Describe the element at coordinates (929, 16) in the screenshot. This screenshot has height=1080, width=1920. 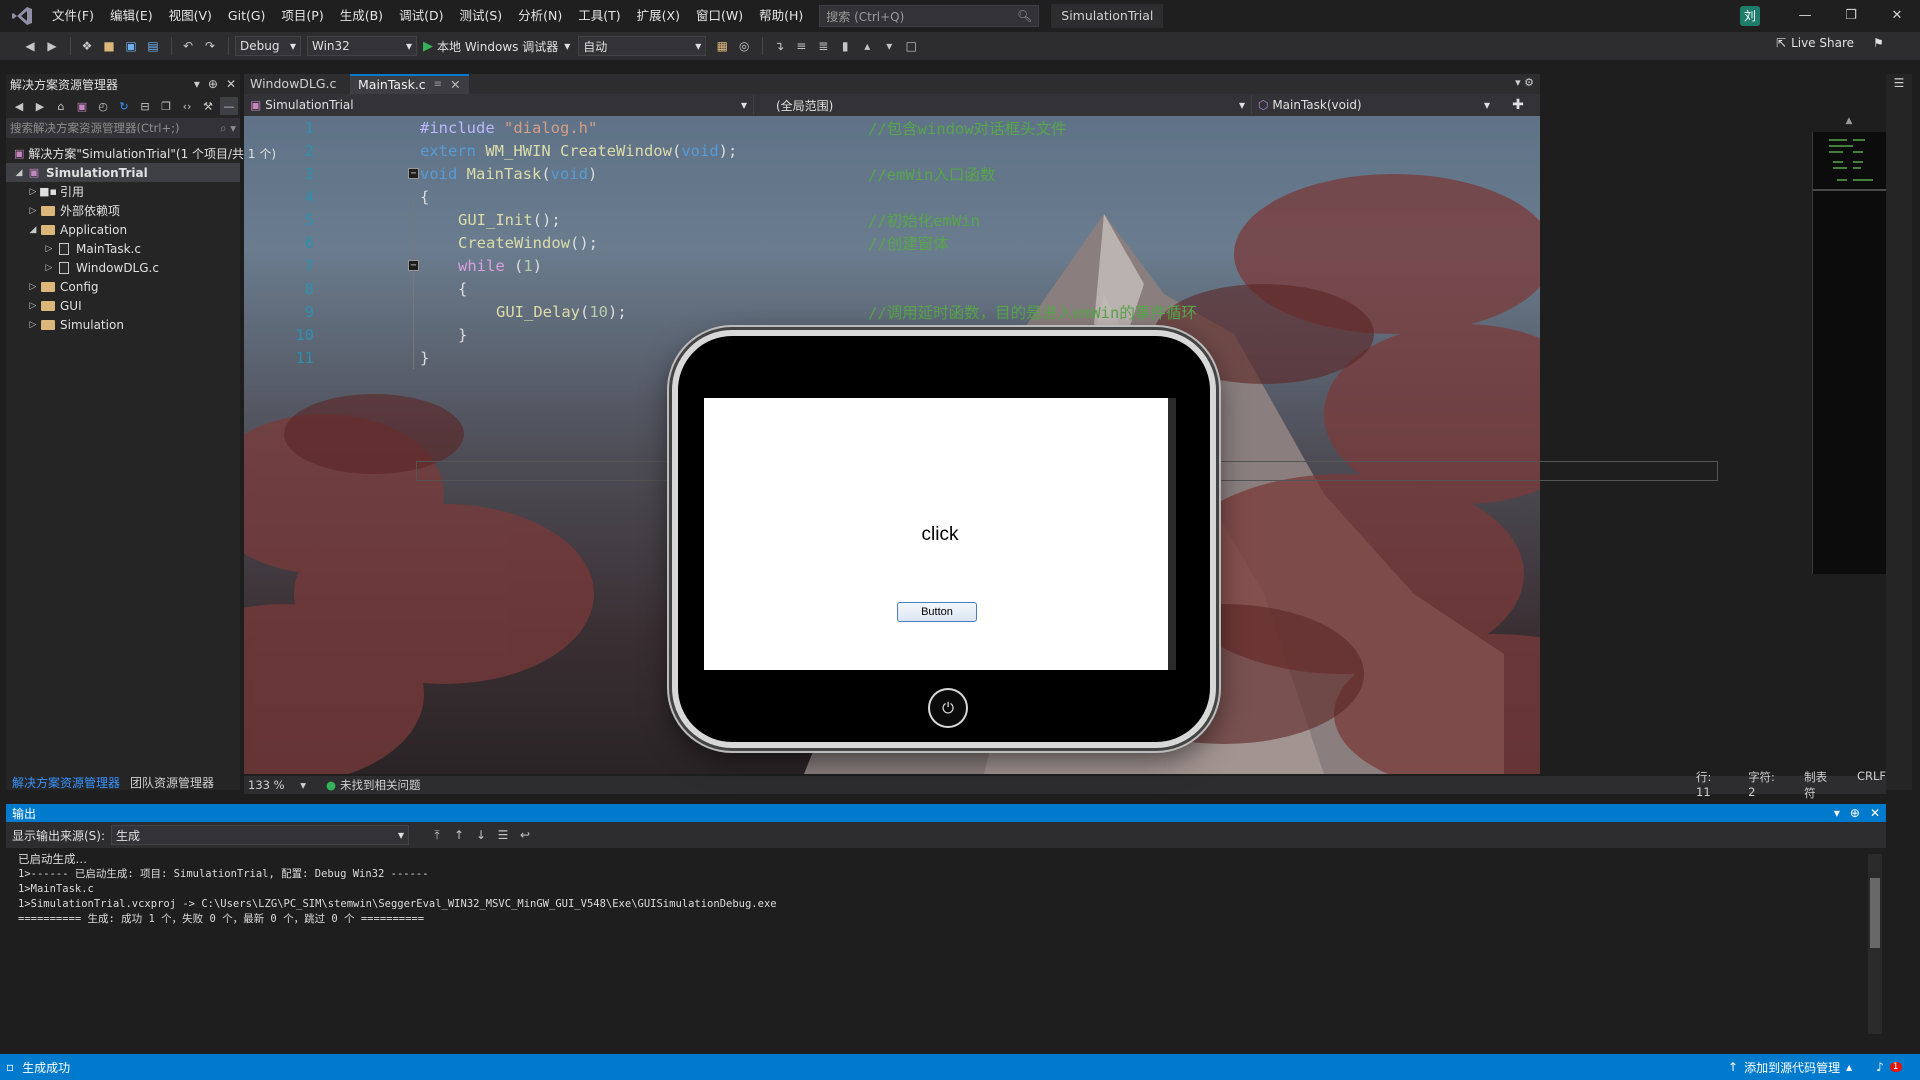
I see `search-input: 搜索 (Ctrl+Q) 🔍︎` at that location.